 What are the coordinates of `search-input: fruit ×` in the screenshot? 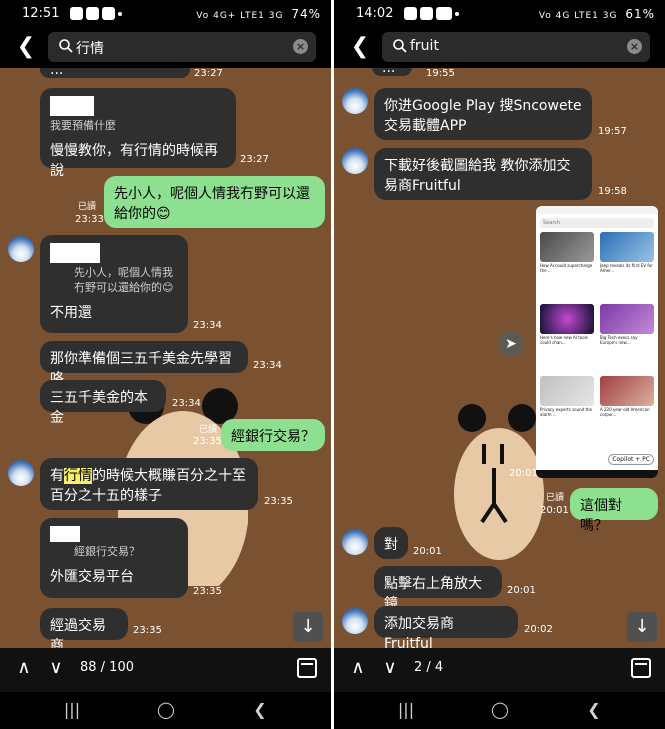 It's located at (516, 47).